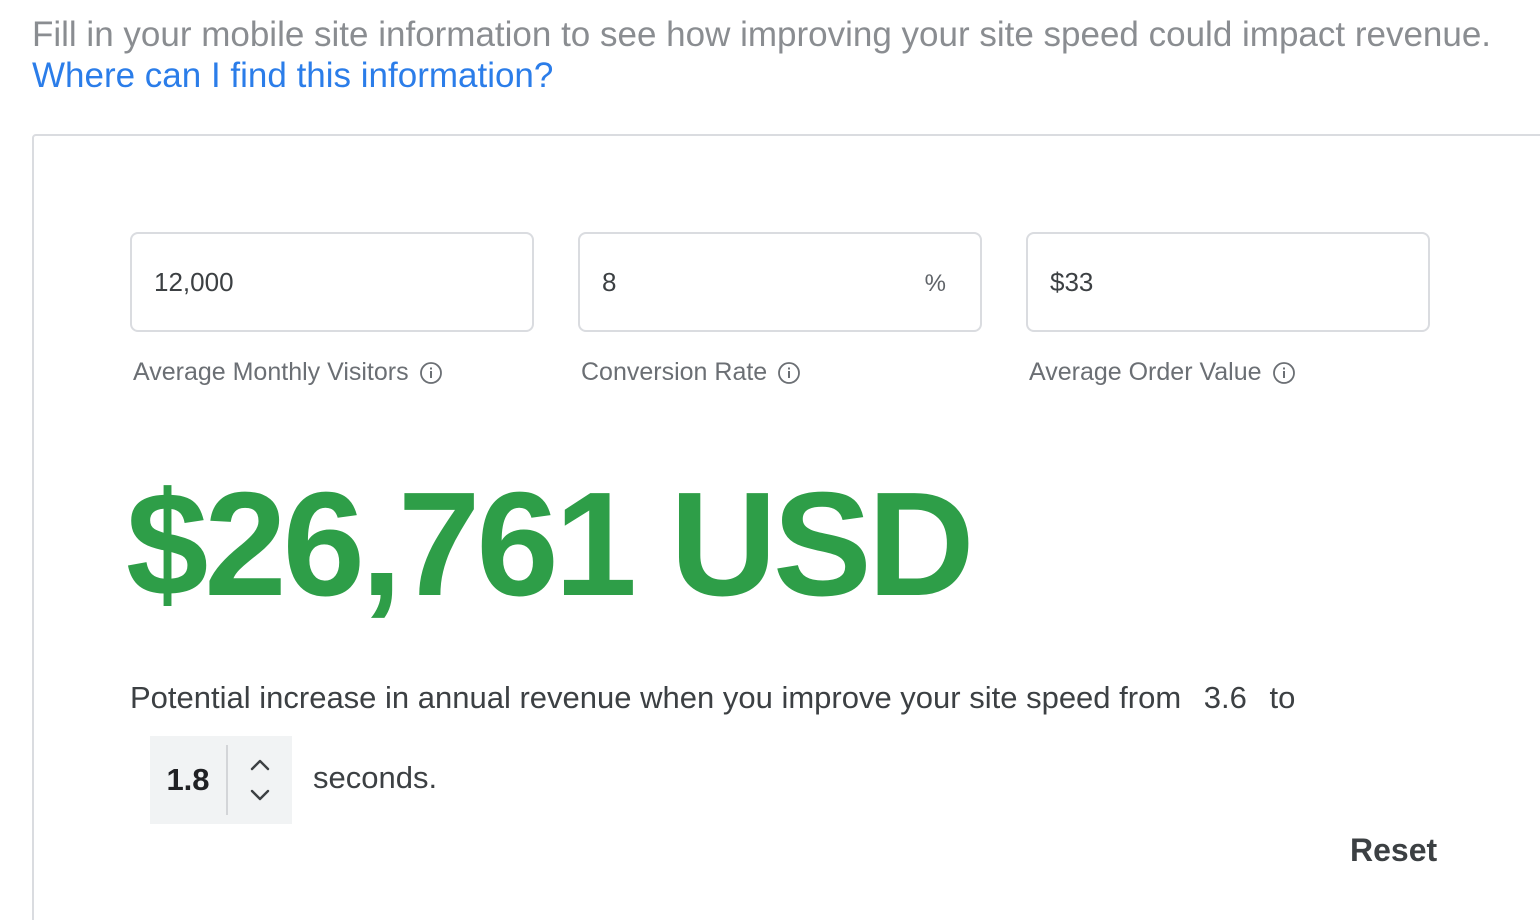 This screenshot has width=1540, height=920. I want to click on to-word: to, so click(1282, 697).